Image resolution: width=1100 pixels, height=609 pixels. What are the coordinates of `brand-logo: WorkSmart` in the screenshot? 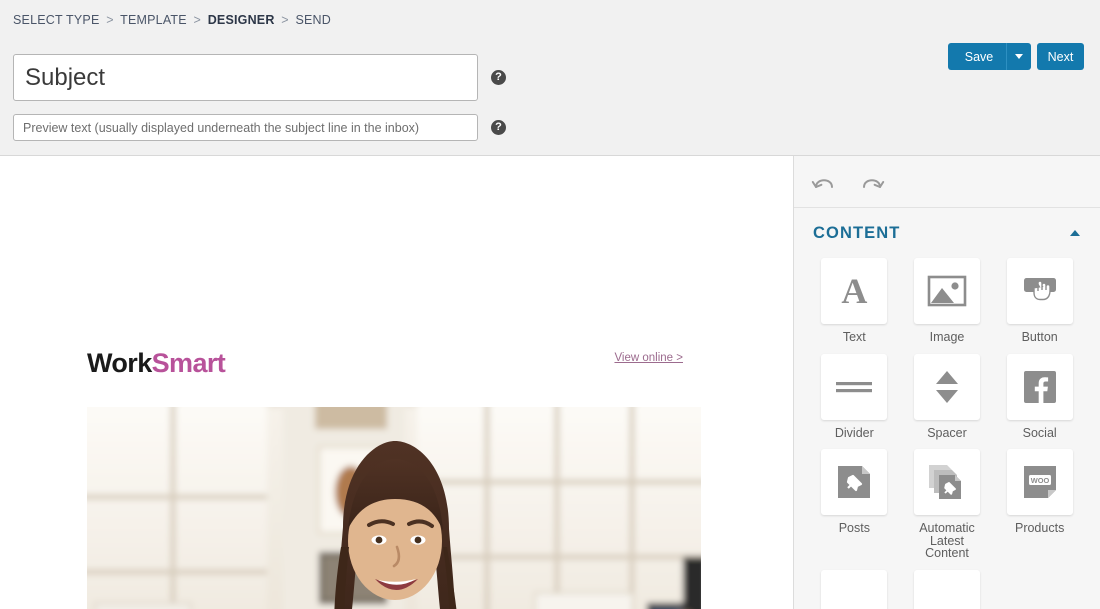 It's located at (156, 363).